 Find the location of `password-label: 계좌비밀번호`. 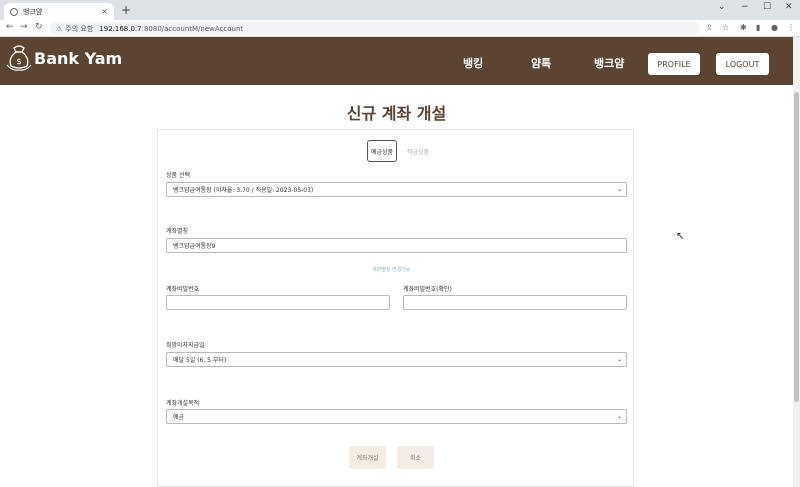

password-label: 계좌비밀번호 is located at coordinates (183, 289).